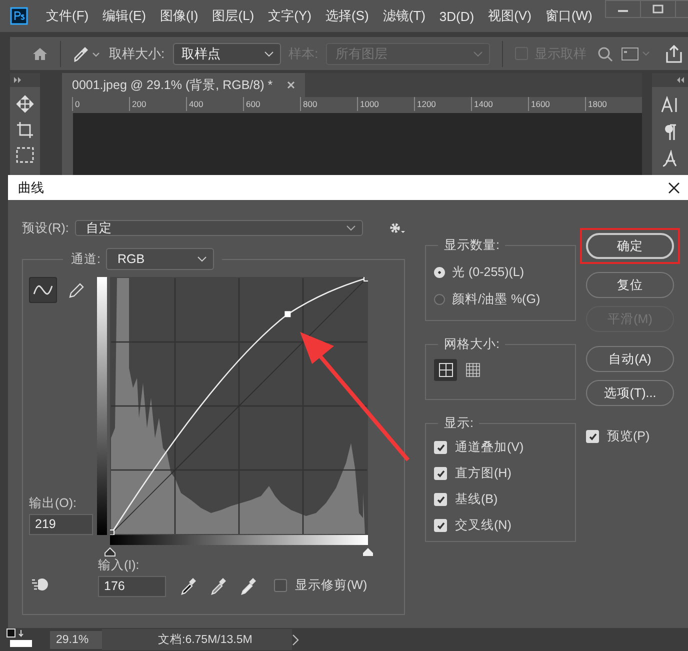 This screenshot has width=688, height=651. I want to click on menu-item: 滤镜(T), so click(404, 16).